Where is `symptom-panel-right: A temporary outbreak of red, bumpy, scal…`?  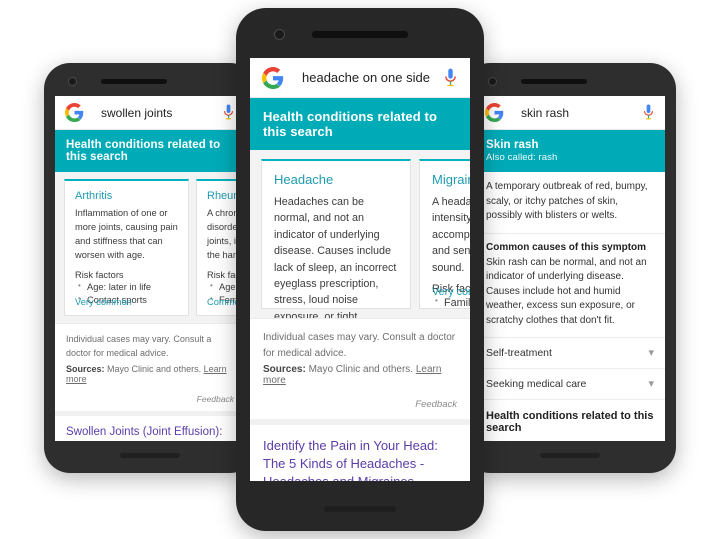
symptom-panel-right: A temporary outbreak of red, bumpy, scal… is located at coordinates (570, 306).